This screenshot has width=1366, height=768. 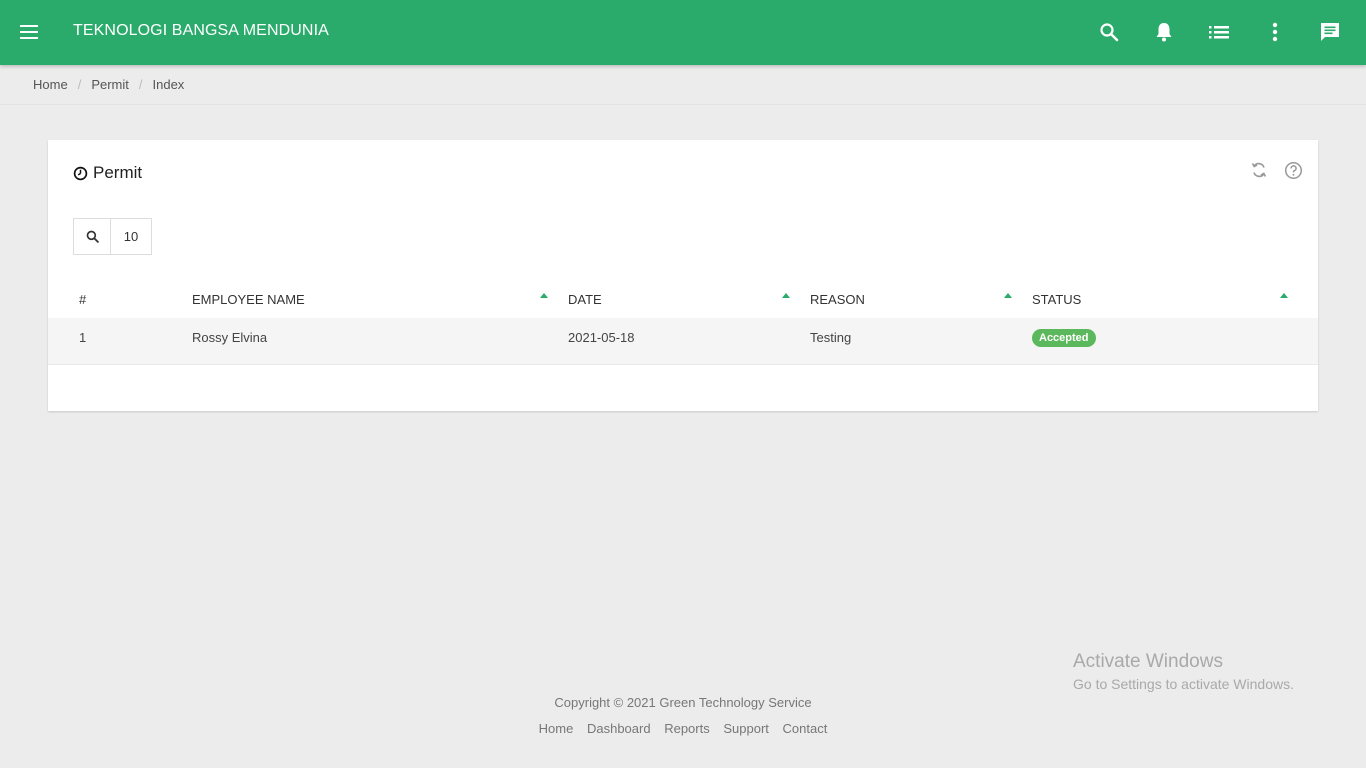 What do you see at coordinates (585, 299) in the screenshot?
I see `column-header-date: DATE` at bounding box center [585, 299].